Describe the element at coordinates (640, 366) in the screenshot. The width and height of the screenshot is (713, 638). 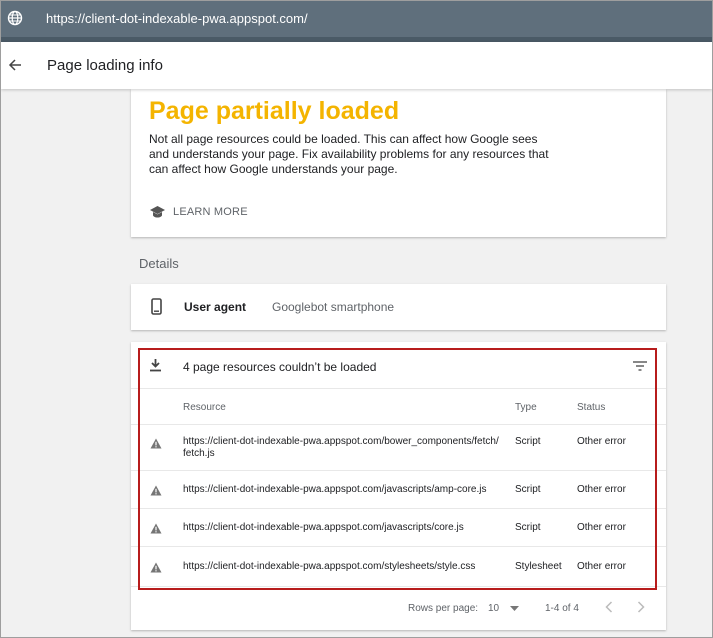
I see `filter-icon` at that location.